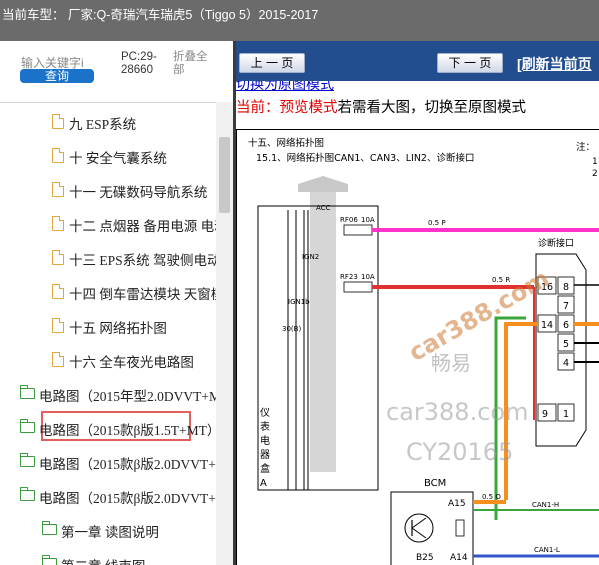  I want to click on pin-7: 7, so click(566, 306).